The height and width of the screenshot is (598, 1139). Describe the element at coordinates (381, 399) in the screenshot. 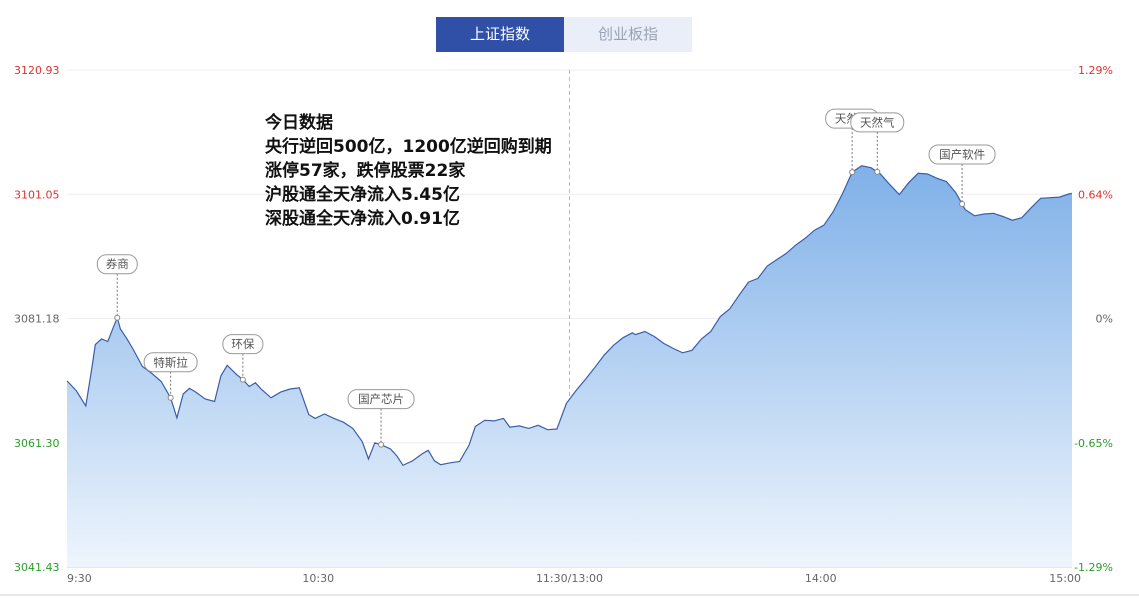

I see `tag-label: 国产芯片` at that location.